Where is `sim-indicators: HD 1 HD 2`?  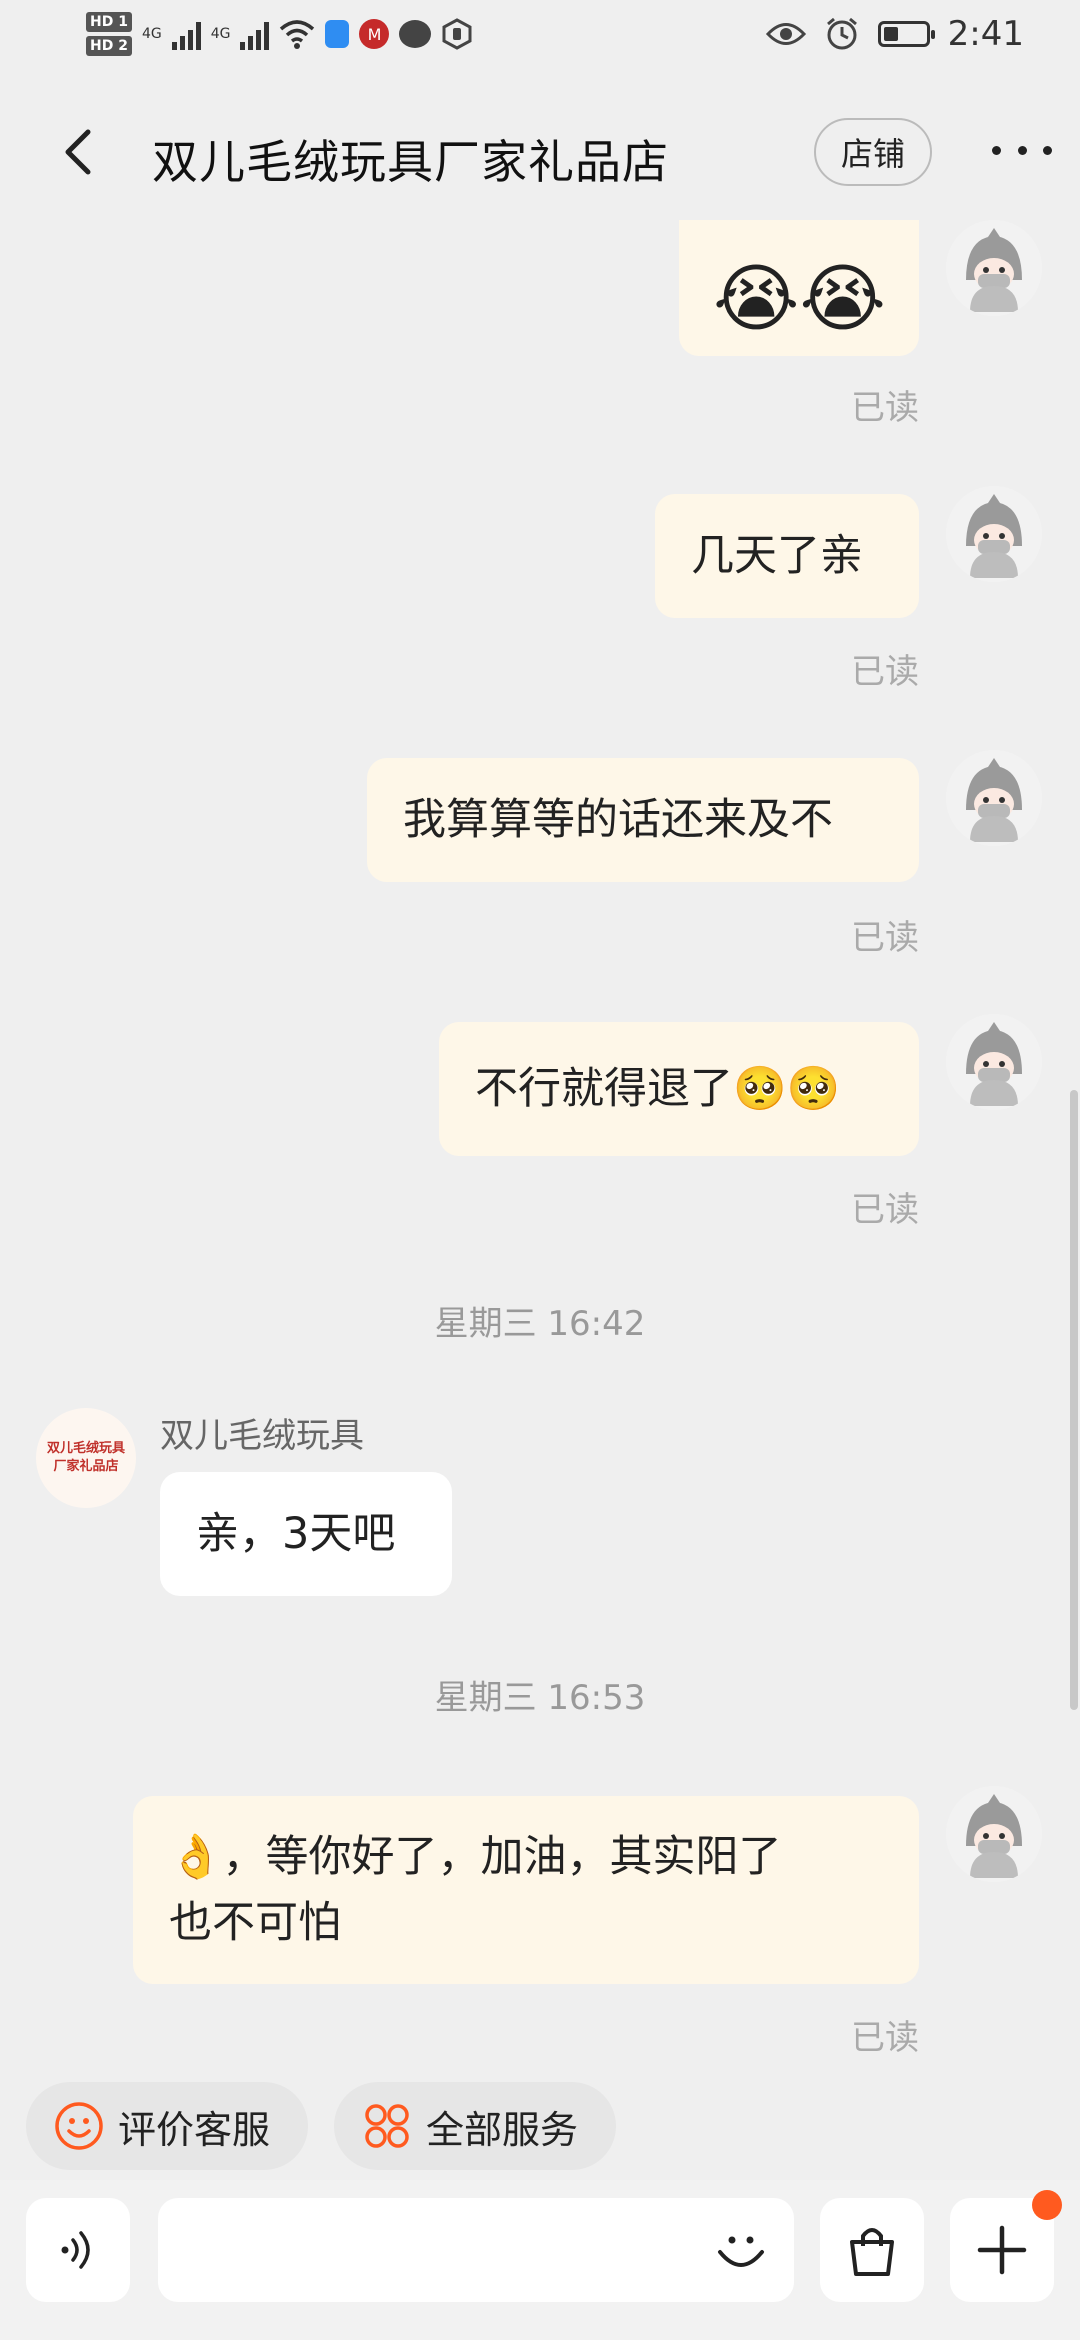 sim-indicators: HD 1 HD 2 is located at coordinates (109, 34).